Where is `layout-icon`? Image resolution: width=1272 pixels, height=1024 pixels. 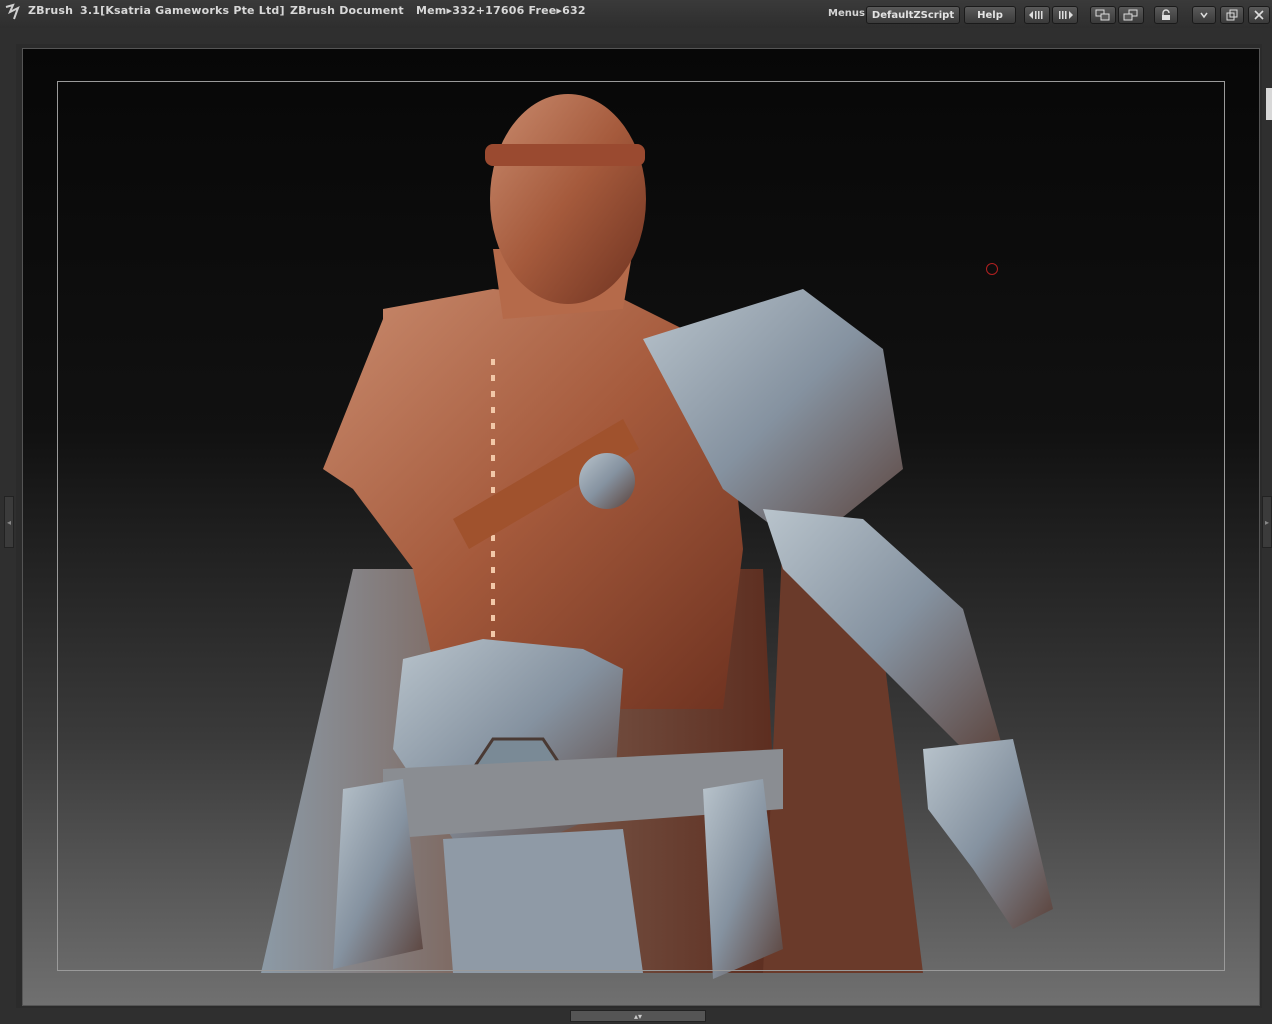 layout-icon is located at coordinates (1103, 15).